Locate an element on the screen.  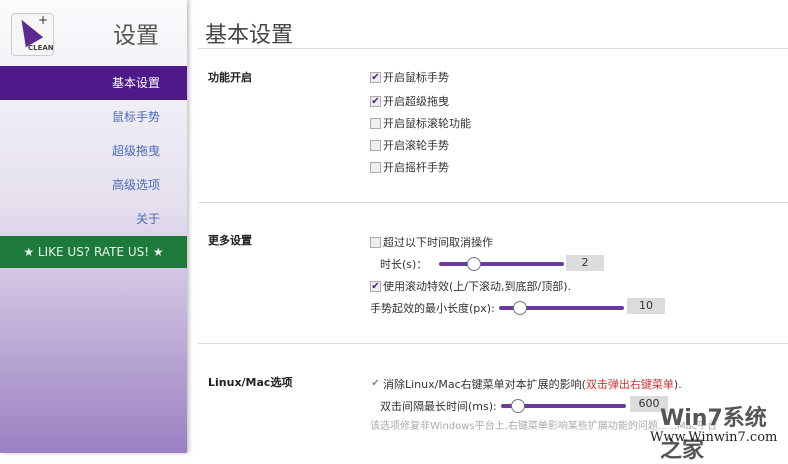
option-label: 开启摇杆手势 is located at coordinates (416, 167).